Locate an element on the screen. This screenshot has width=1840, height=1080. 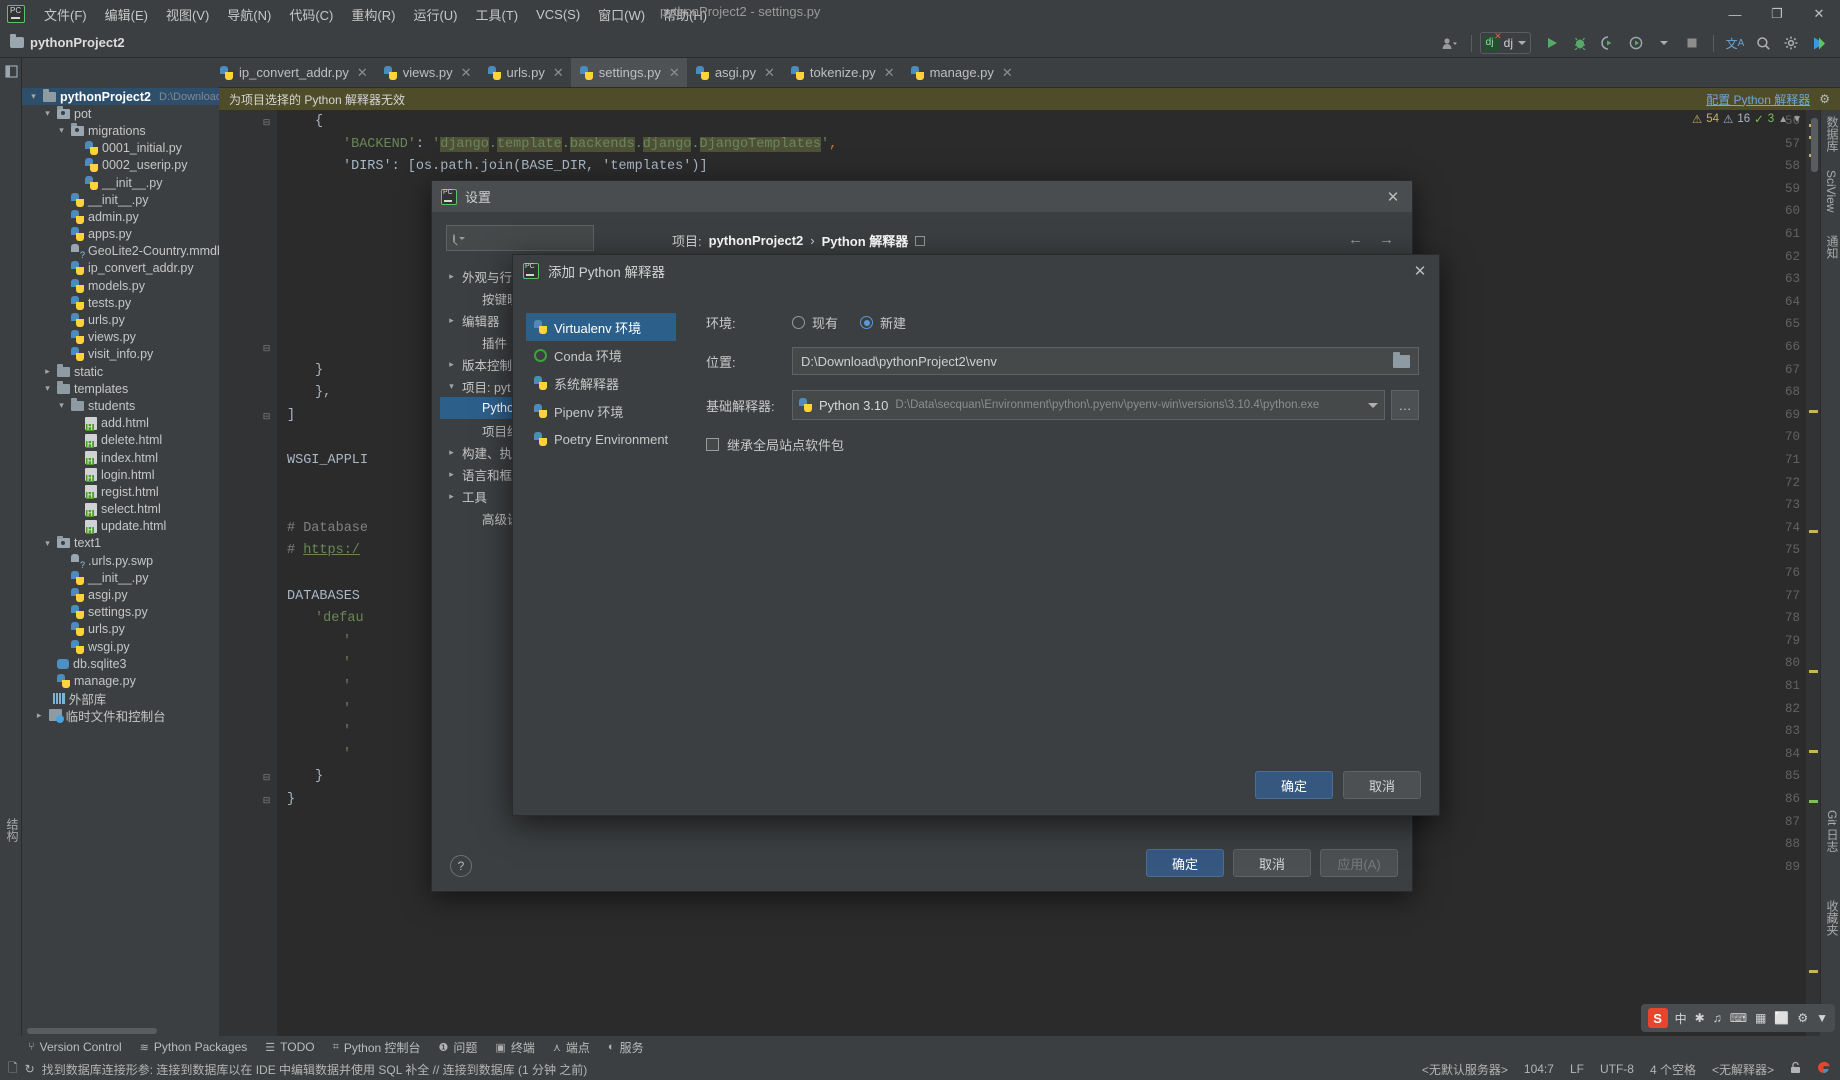
profiler-icon is located at coordinates (1636, 43).